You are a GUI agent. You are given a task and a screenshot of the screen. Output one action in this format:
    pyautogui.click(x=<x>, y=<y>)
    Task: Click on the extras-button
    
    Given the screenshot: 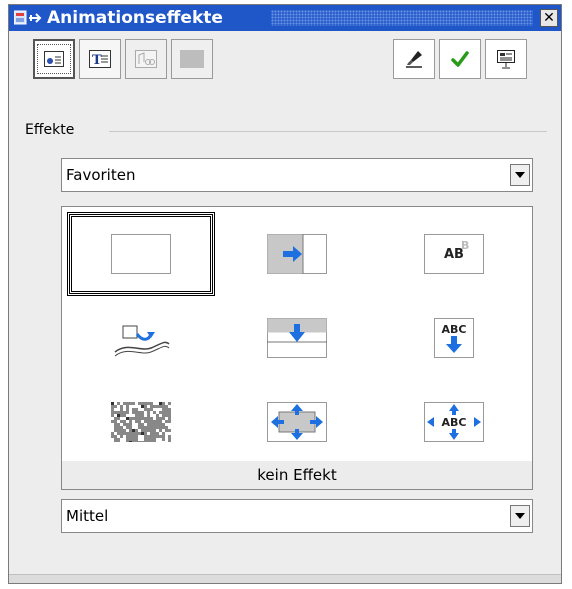 What is the action you would take?
    pyautogui.click(x=414, y=59)
    